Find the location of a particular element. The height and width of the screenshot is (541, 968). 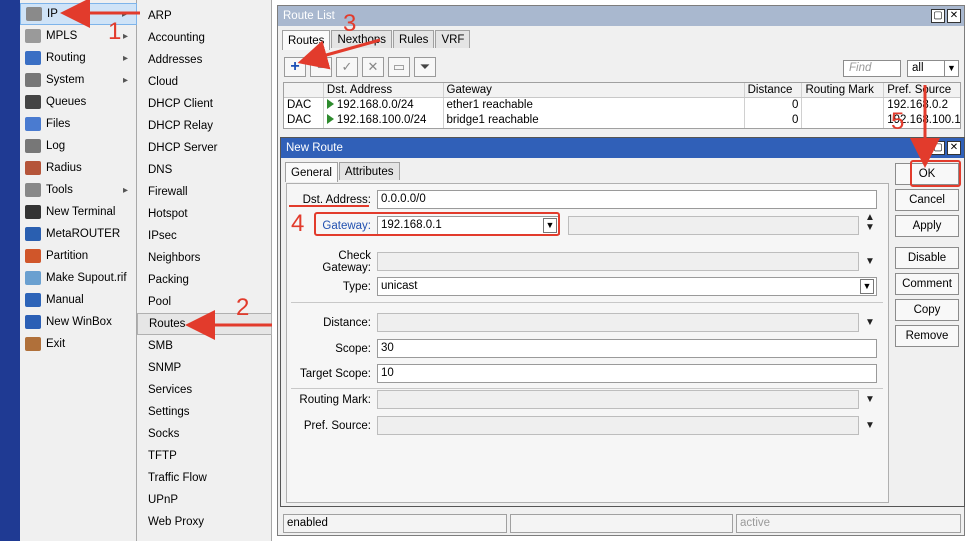

column-header: Gateway is located at coordinates (594, 90).